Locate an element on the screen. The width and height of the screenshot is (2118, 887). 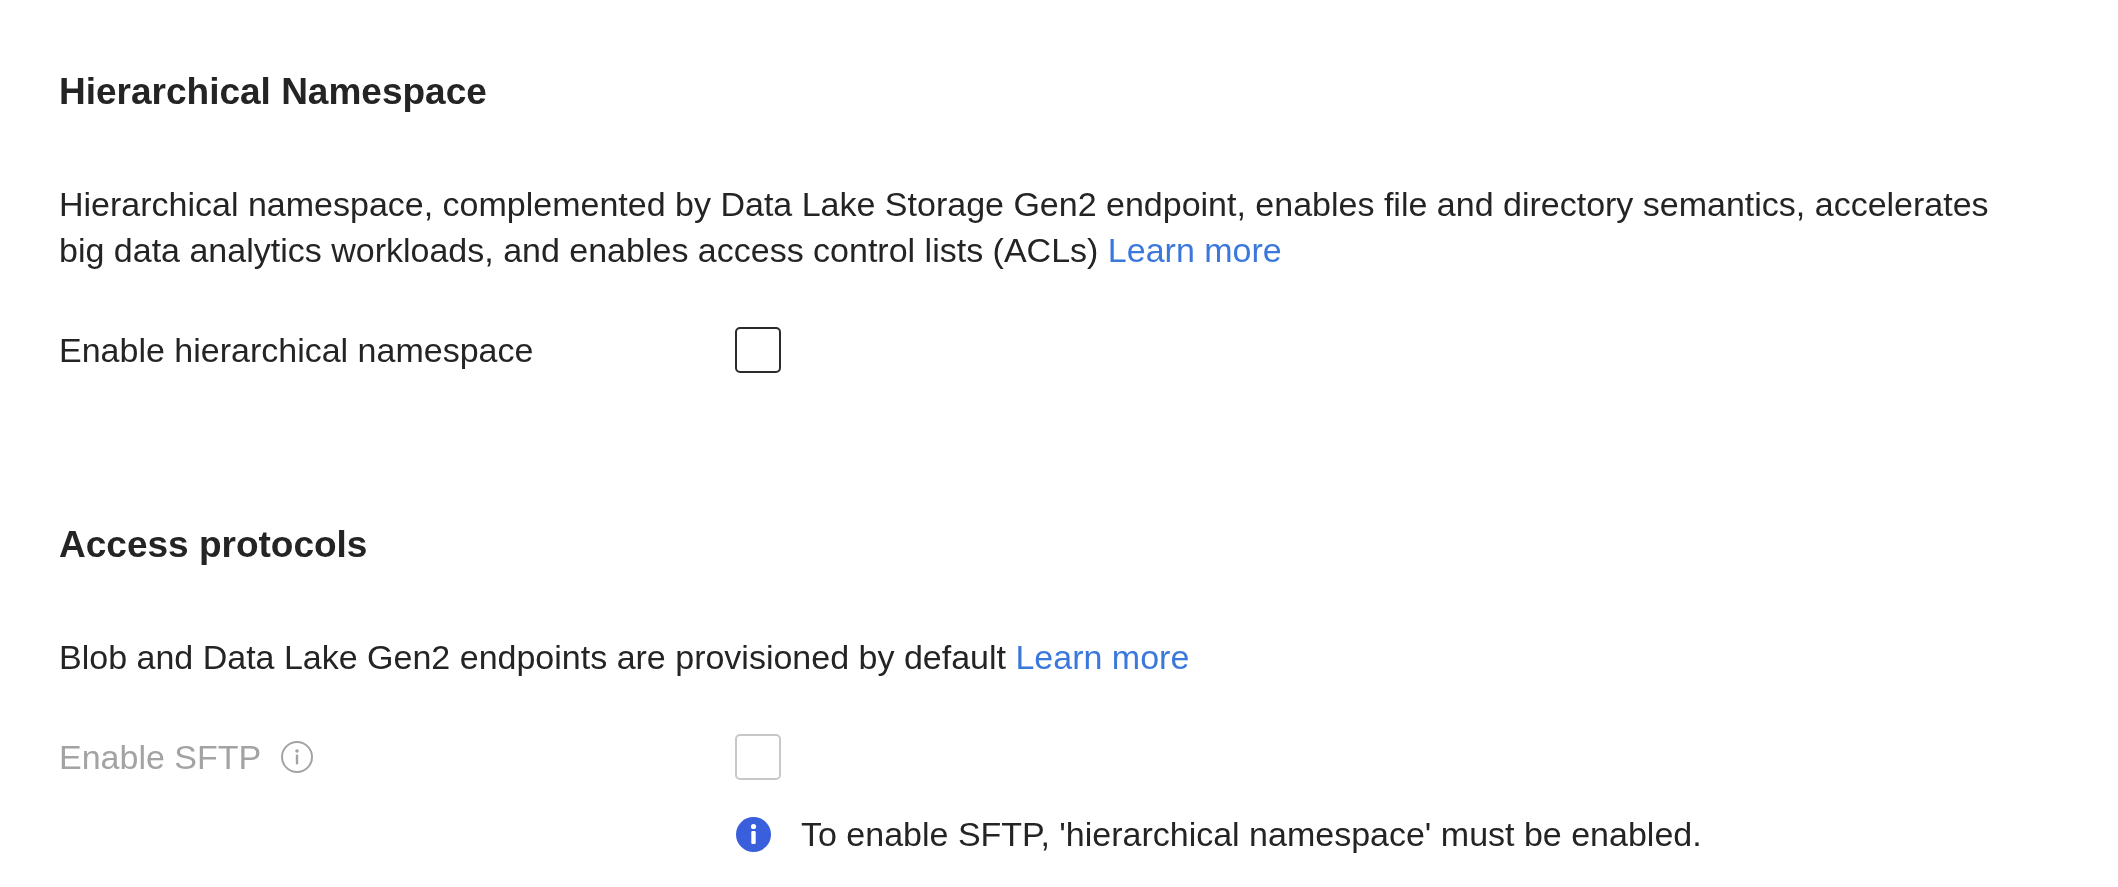
section-heading: Hierarchical Namespace is located at coordinates (273, 92).